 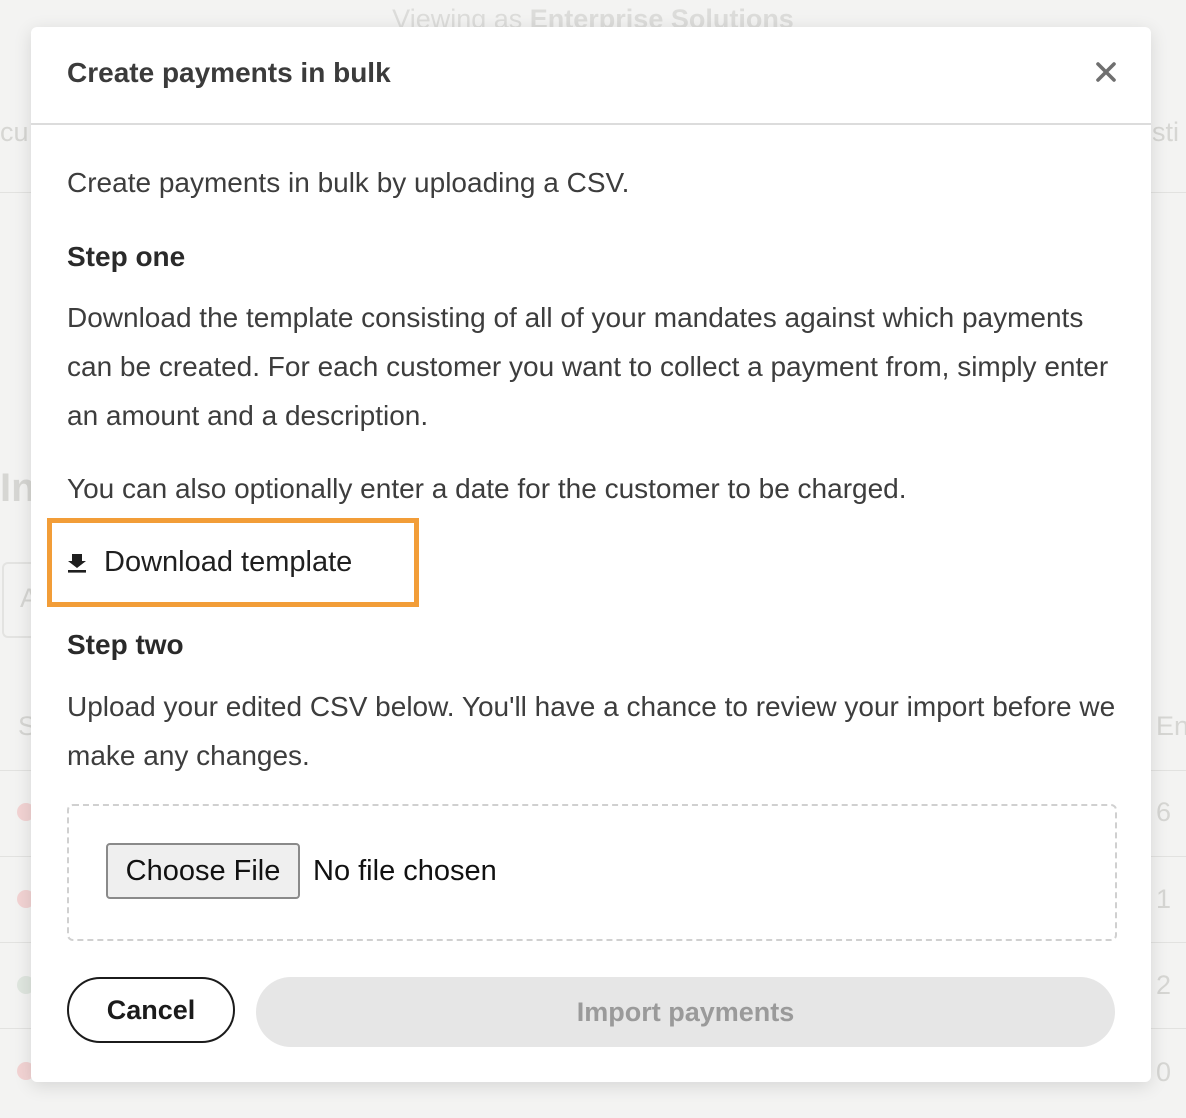 What do you see at coordinates (228, 562) in the screenshot?
I see `download-template-label: Download template` at bounding box center [228, 562].